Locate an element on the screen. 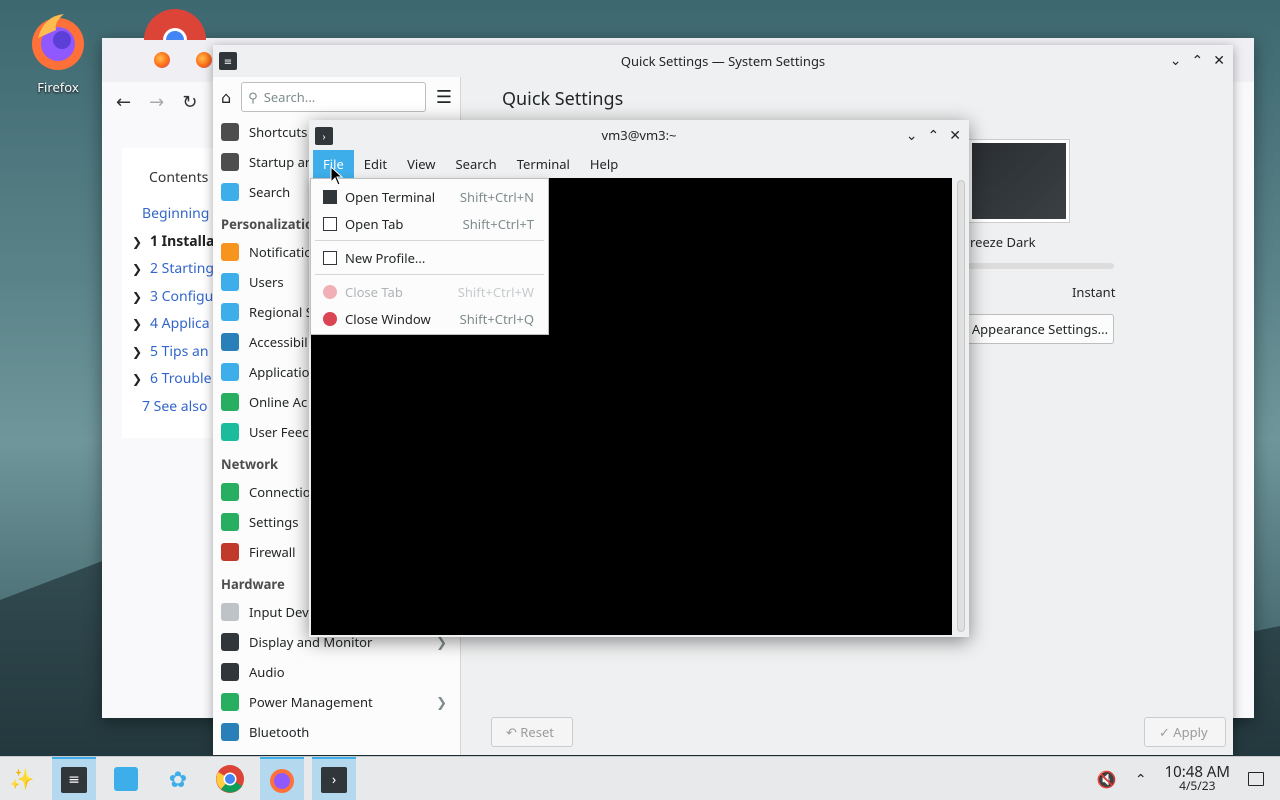  taskbar-plasma-vault: ✿ is located at coordinates (178, 778).